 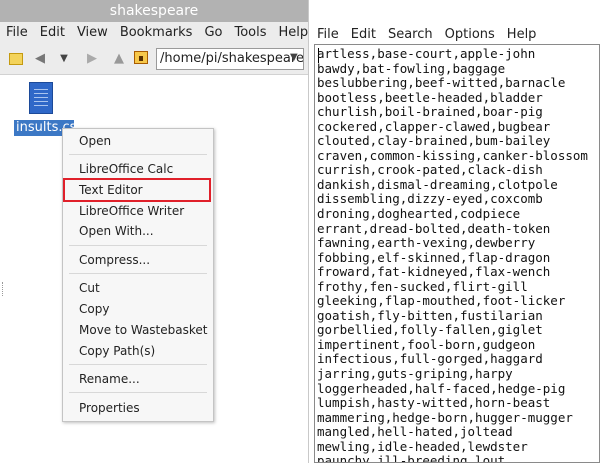 I want to click on menu-view: View, so click(x=92, y=33).